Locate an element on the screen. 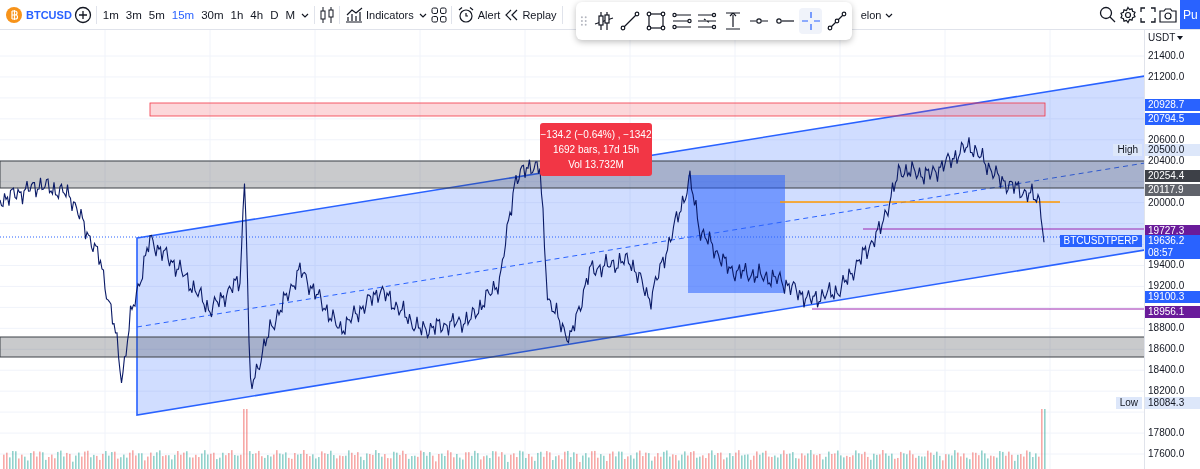 The image size is (1200, 469). price-tick: 20600.0 is located at coordinates (1166, 139).